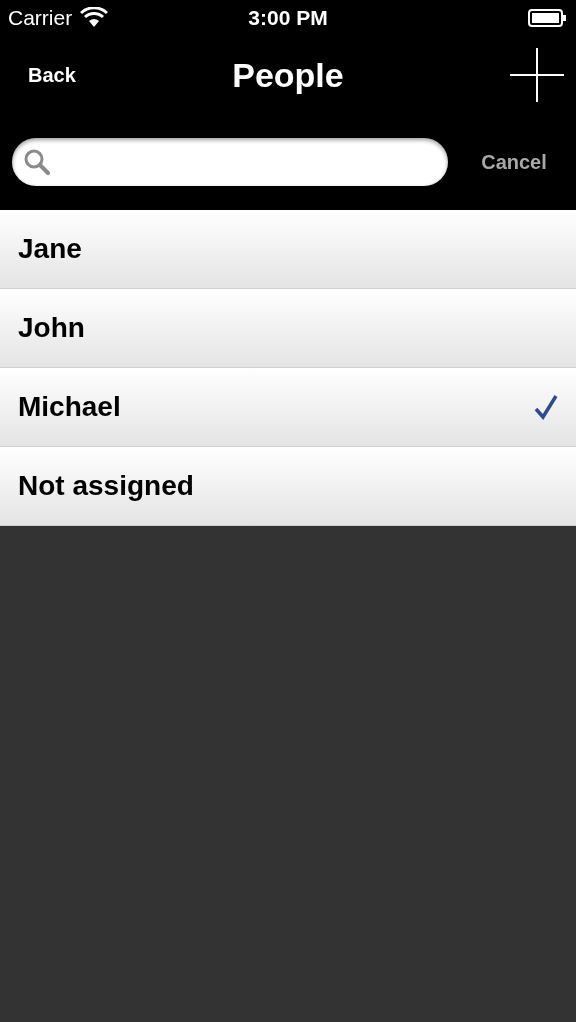  I want to click on carrier-label: Carrier, so click(40, 18).